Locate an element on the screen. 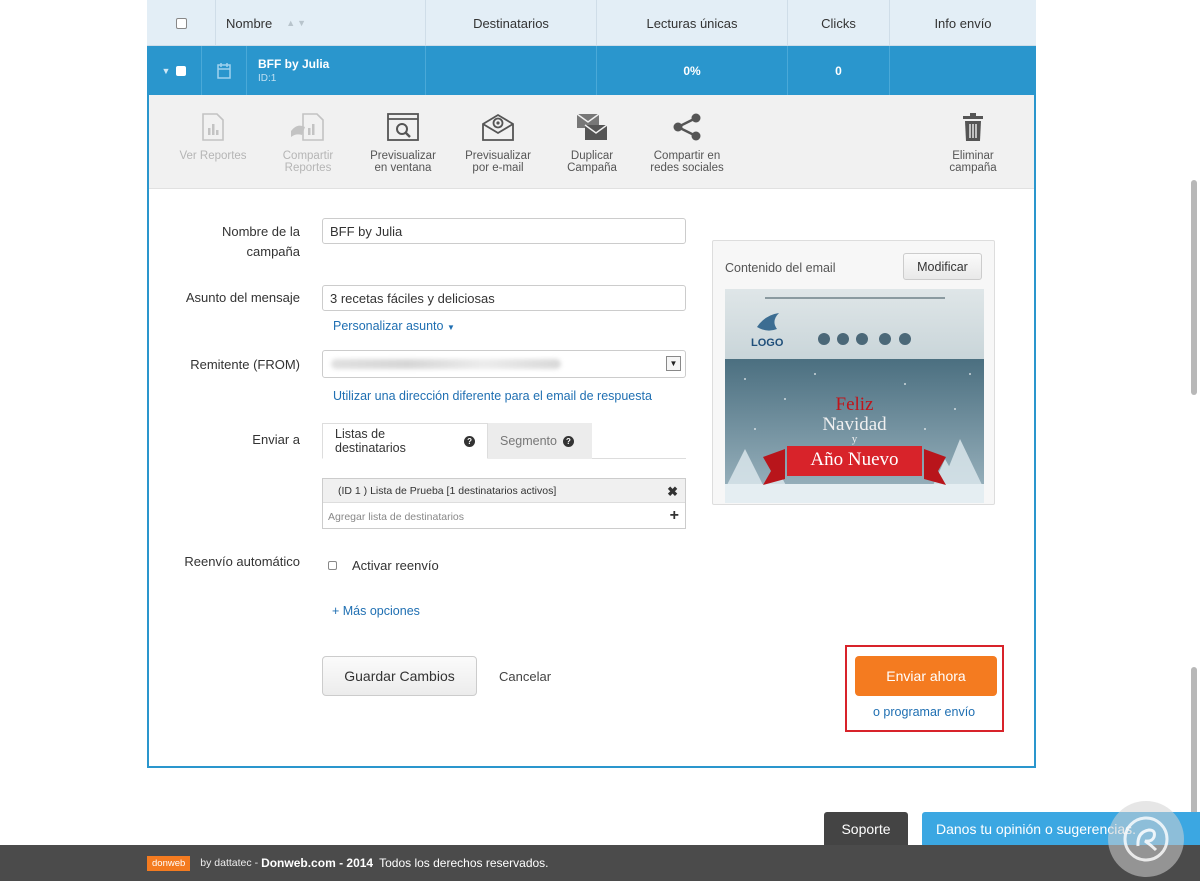  ver-reportes-label: Ver Reportes is located at coordinates (213, 156).